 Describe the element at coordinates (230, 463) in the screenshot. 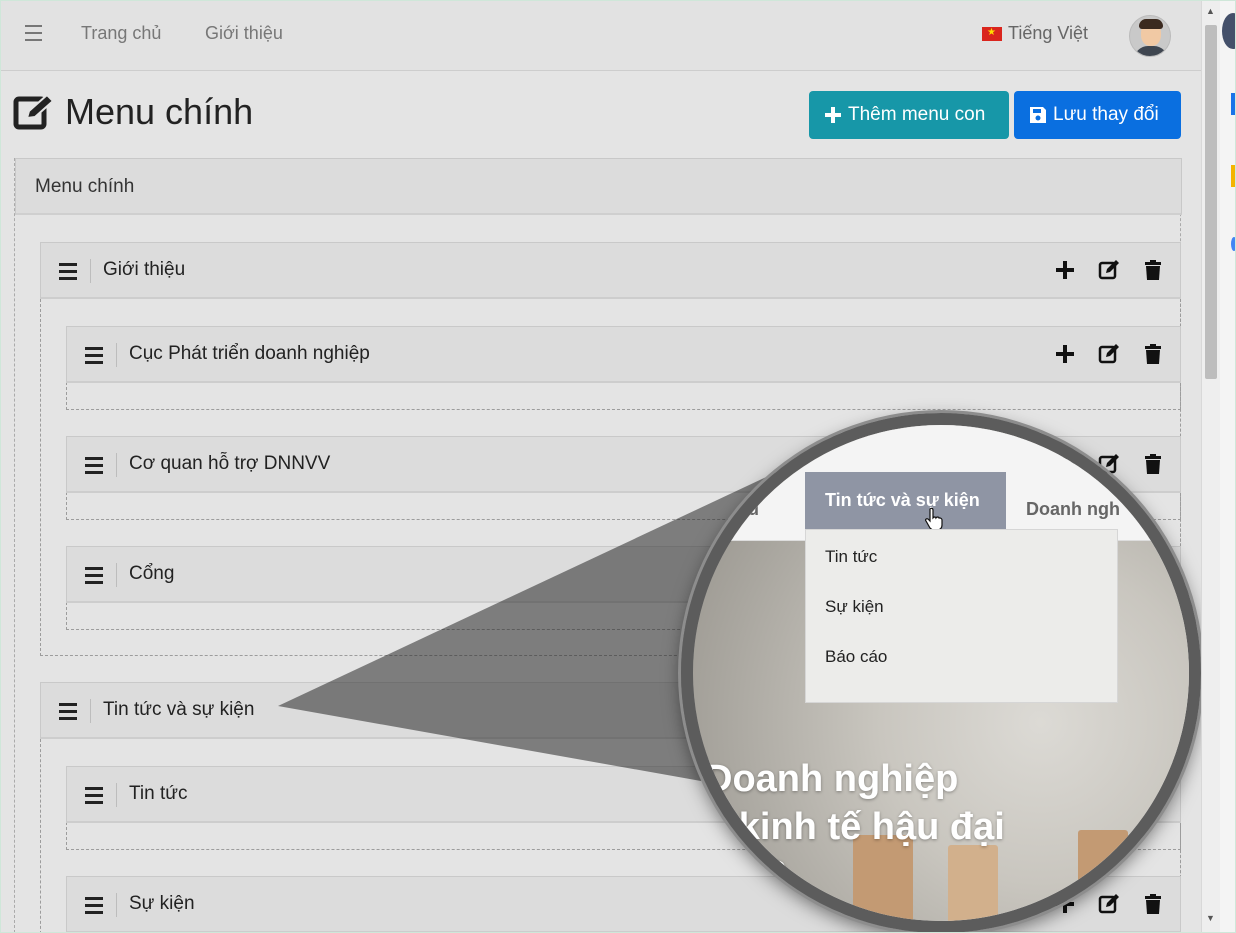

I see `menu-item-label: Cơ quan hỗ trợ DNNVV` at that location.